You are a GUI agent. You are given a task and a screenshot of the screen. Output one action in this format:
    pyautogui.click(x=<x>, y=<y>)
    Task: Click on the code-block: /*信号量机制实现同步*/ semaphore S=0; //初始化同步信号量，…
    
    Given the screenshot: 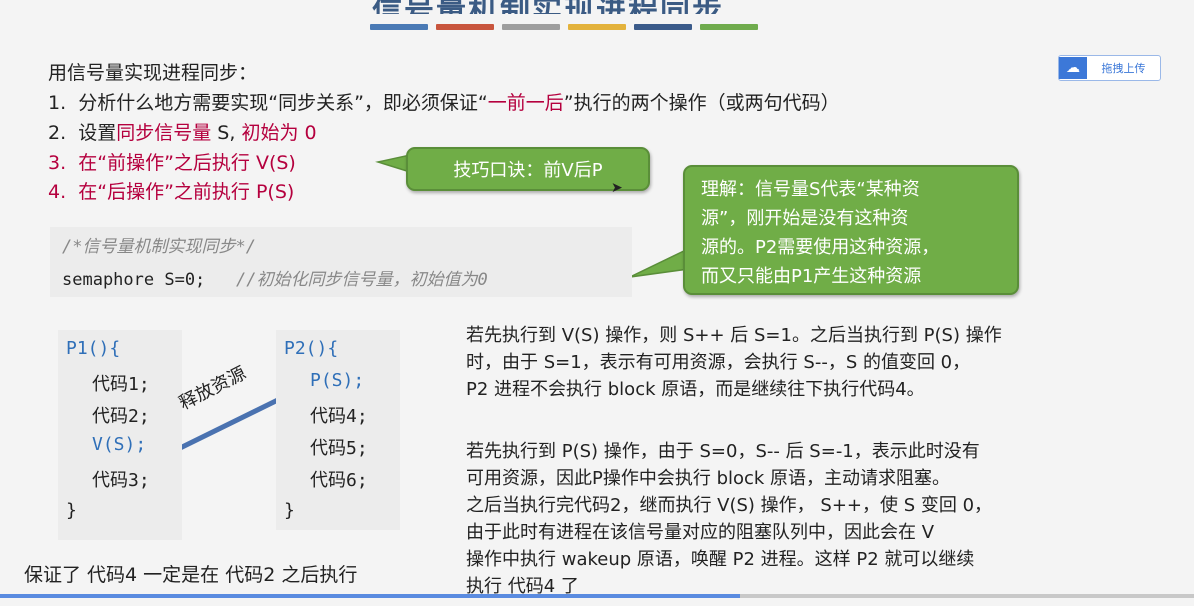 What is the action you would take?
    pyautogui.click(x=341, y=262)
    